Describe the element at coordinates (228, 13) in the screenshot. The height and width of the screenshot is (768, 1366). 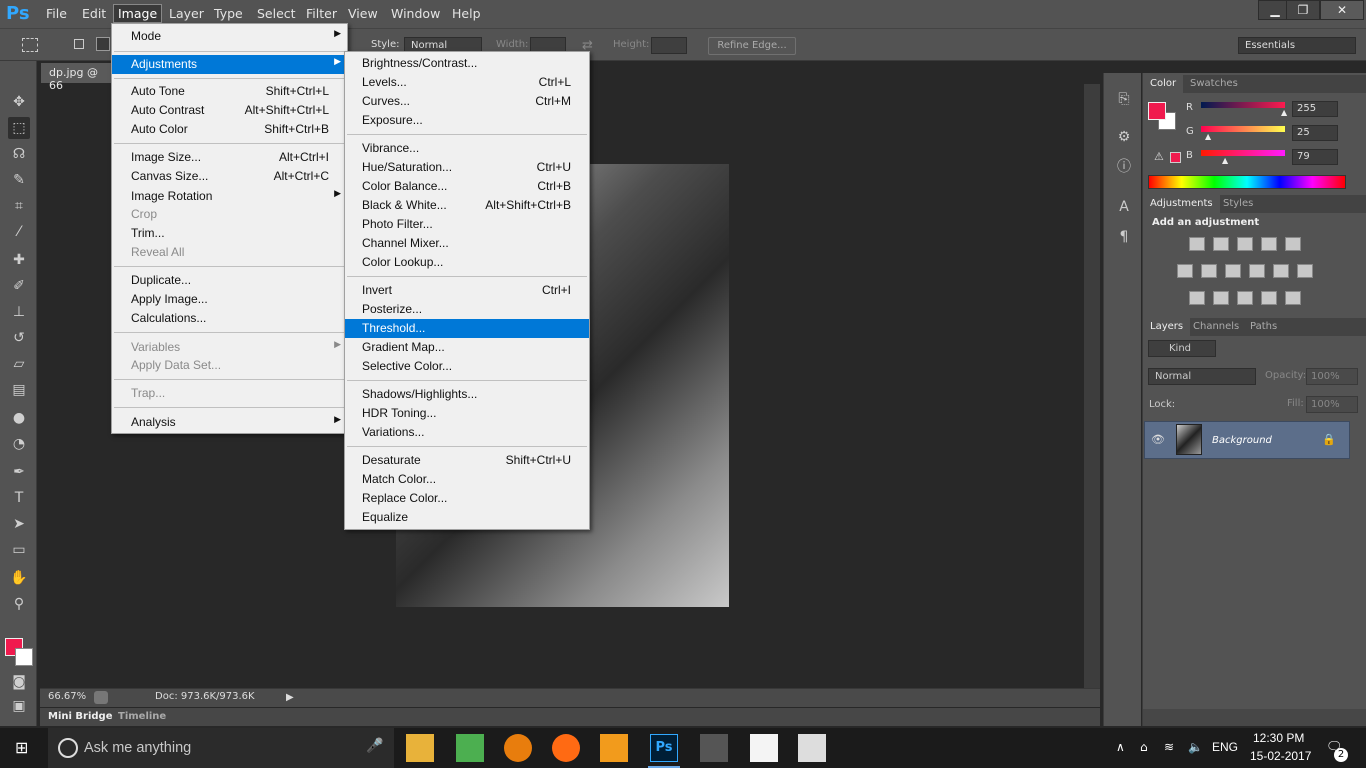
I see `menu-type: Type` at that location.